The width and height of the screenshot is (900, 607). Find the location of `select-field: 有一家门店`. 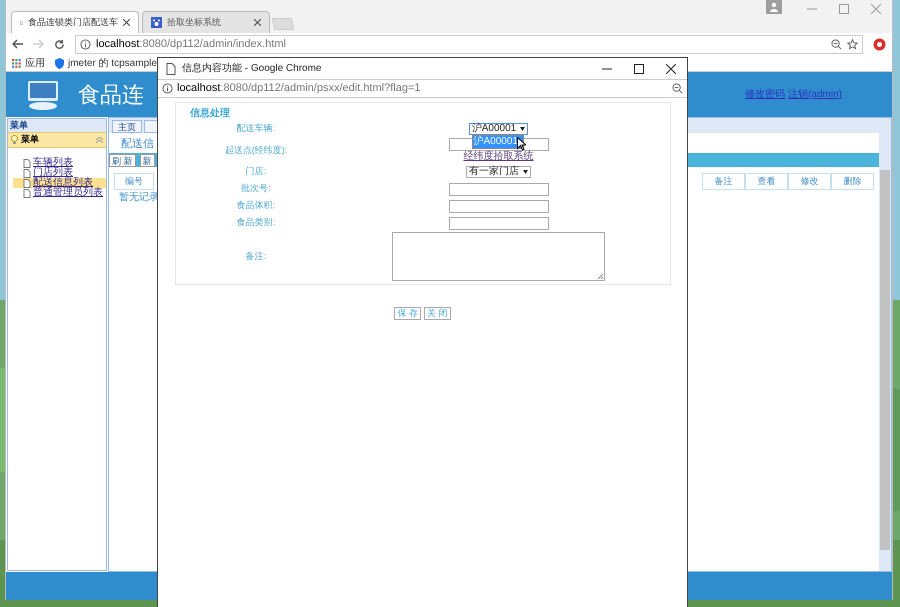

select-field: 有一家门店 is located at coordinates (498, 172).